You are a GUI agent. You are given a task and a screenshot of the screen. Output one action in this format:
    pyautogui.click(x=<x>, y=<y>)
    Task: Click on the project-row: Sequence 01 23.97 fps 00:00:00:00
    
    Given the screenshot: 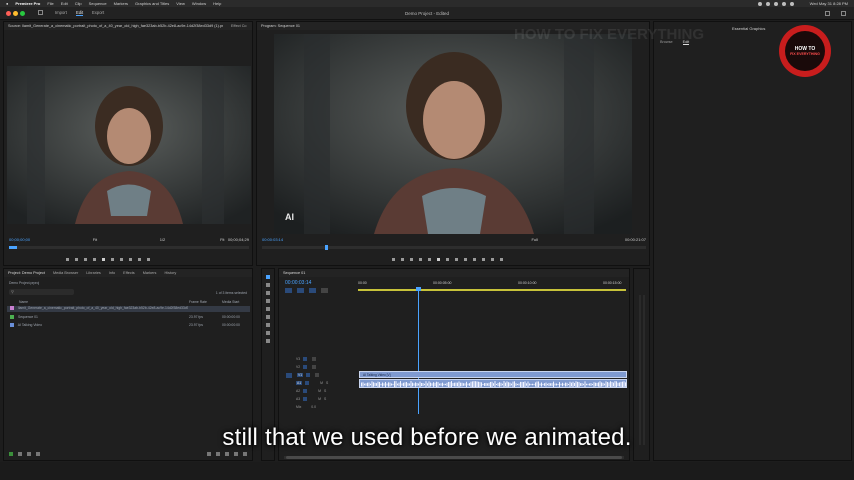 What is the action you would take?
    pyautogui.click(x=128, y=318)
    